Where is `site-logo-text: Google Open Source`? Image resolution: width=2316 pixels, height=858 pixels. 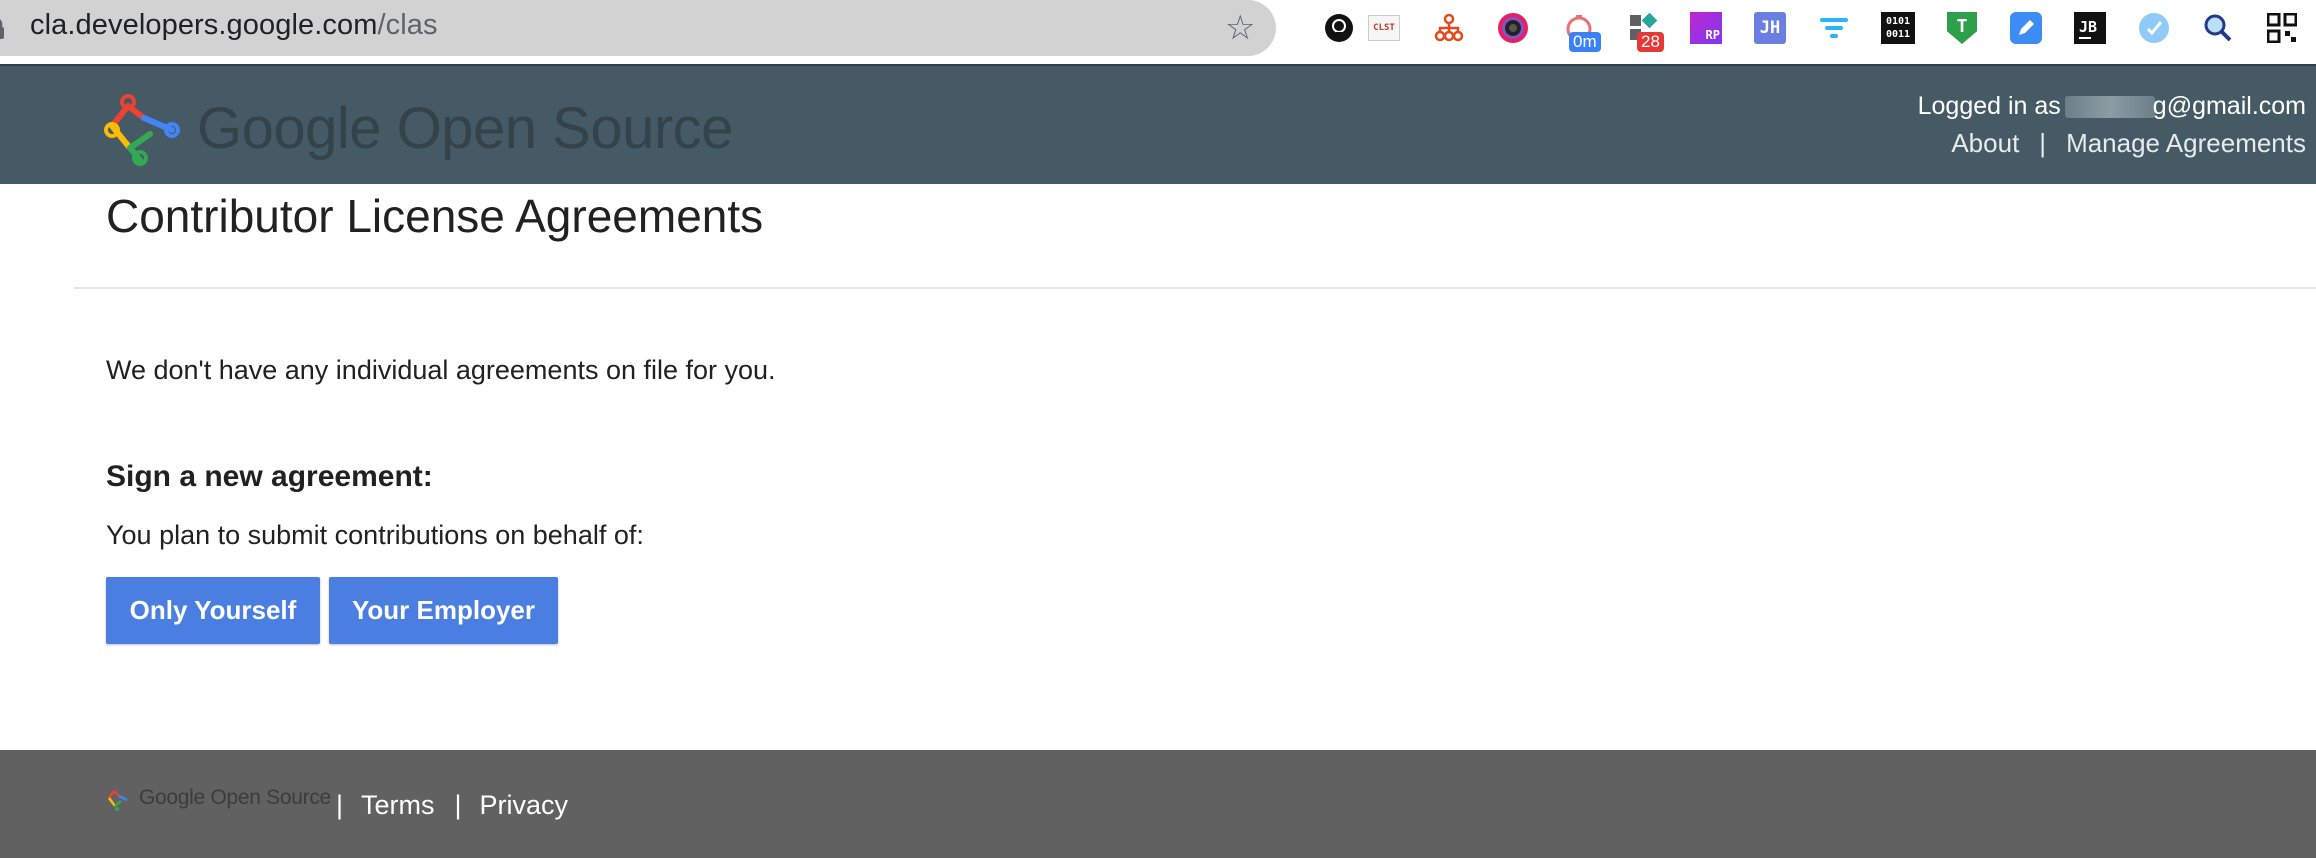 site-logo-text: Google Open Source is located at coordinates (465, 129).